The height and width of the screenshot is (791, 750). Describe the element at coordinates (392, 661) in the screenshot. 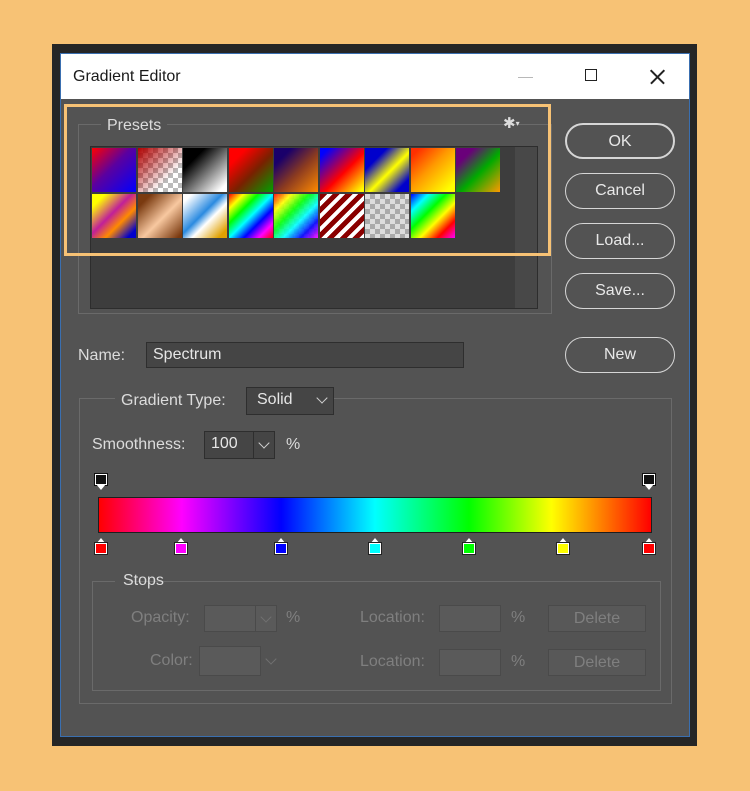

I see `color-location-label: Location:` at that location.